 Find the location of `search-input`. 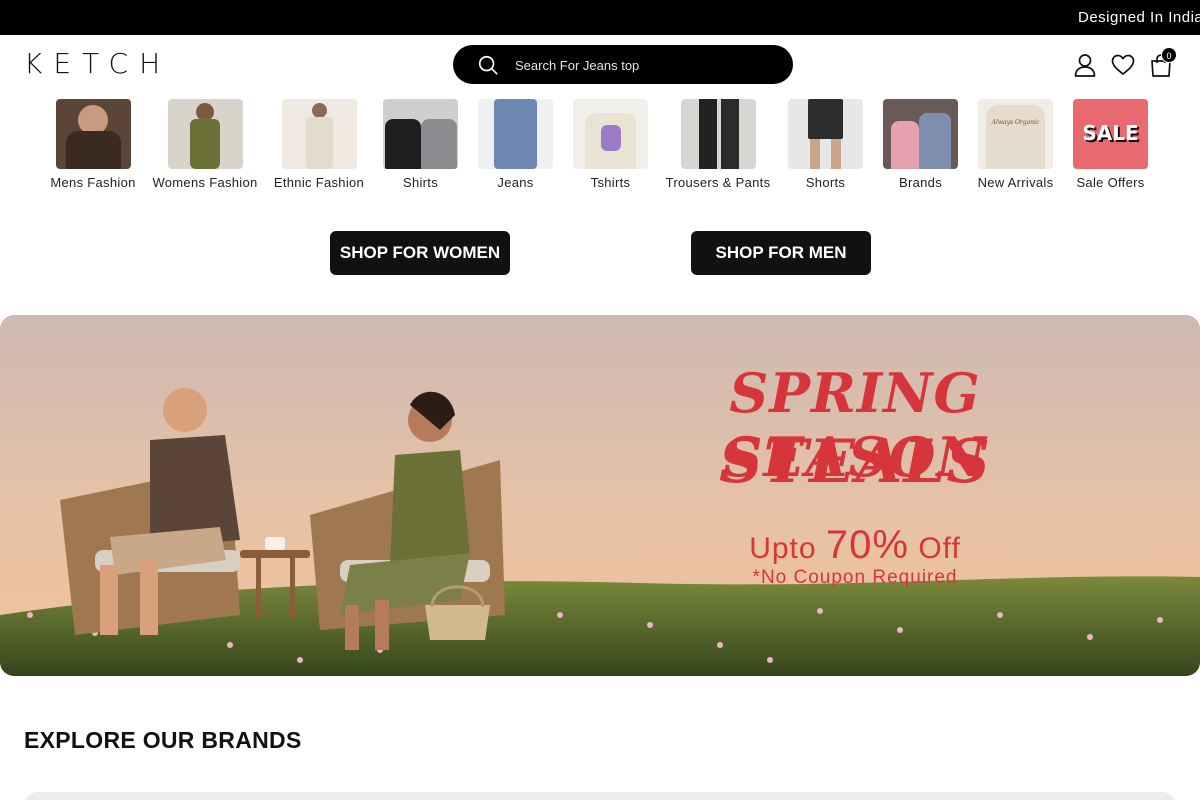

search-input is located at coordinates (645, 65).